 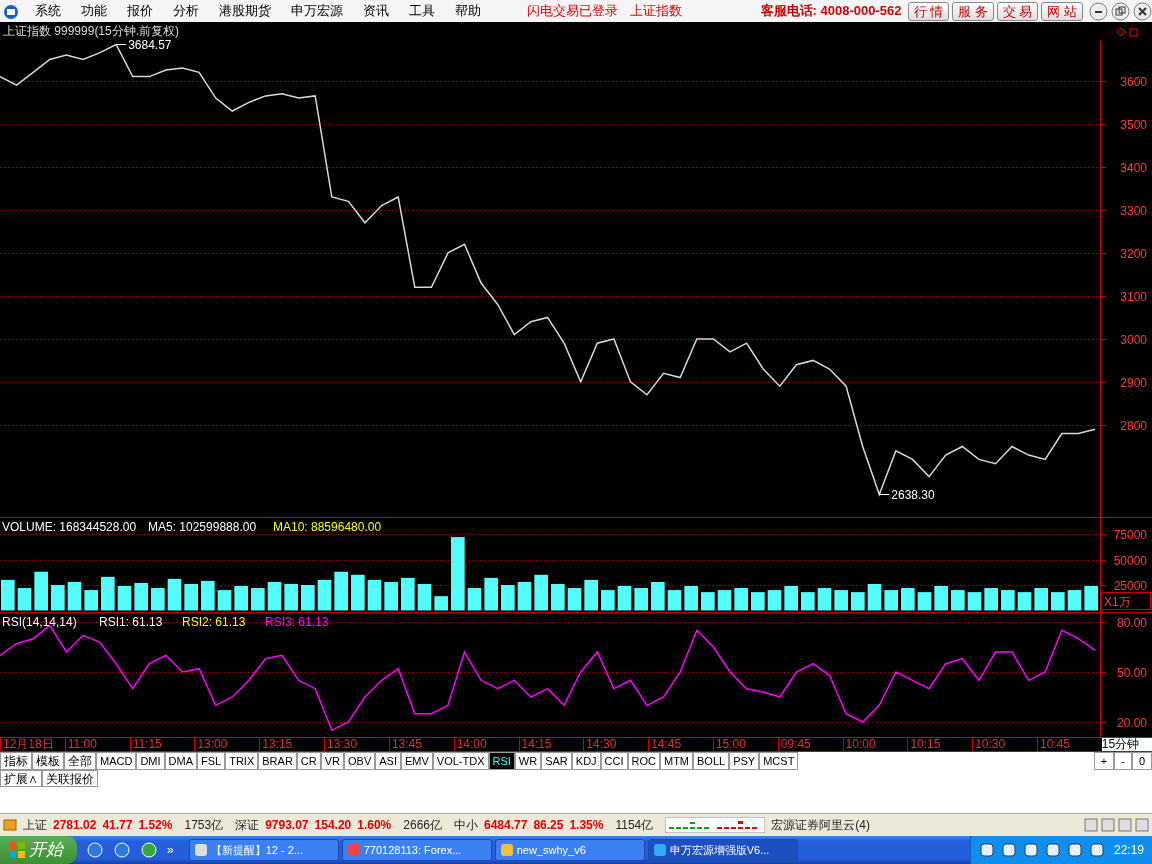 What do you see at coordinates (421, 744) in the screenshot?
I see `time-label: 13:45` at bounding box center [421, 744].